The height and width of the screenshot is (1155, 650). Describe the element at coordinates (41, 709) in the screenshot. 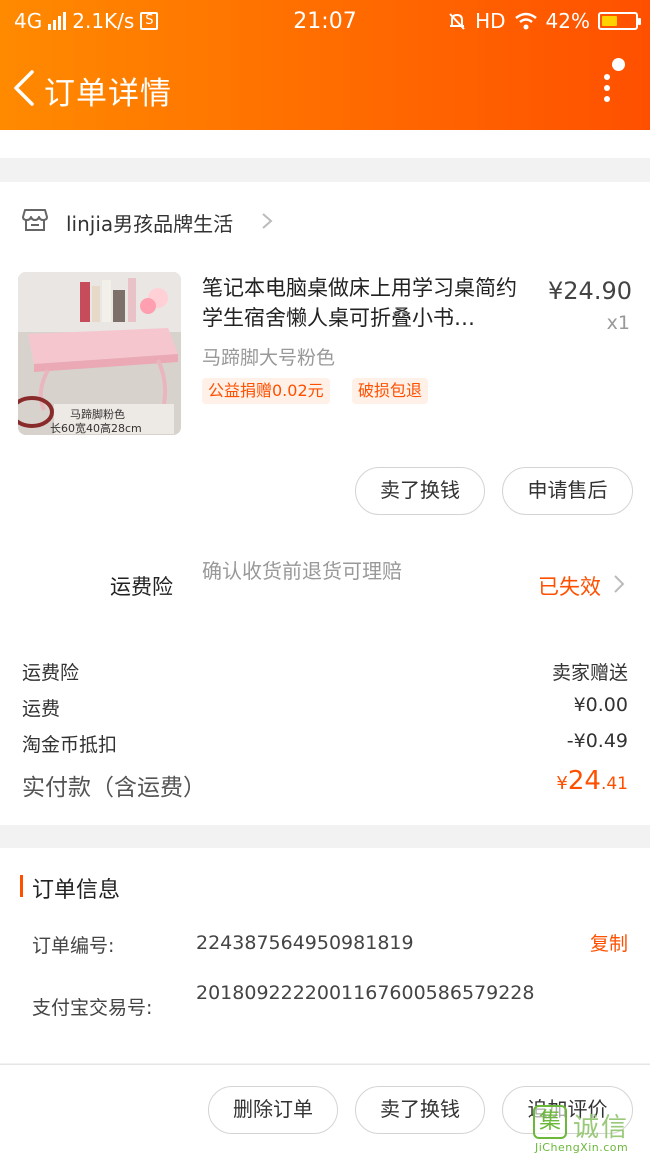

I see `fee-label-shipping: 运费` at that location.